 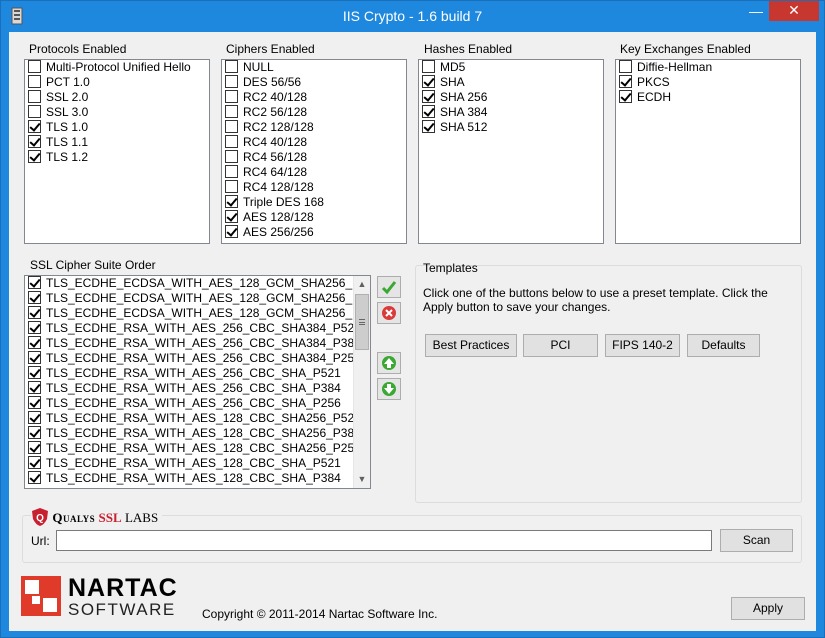 I want to click on cipher-suite-item: TLS_ECDHE_RSA_WITH_AES_256_CBC_SHA_P521, so click(x=197, y=373).